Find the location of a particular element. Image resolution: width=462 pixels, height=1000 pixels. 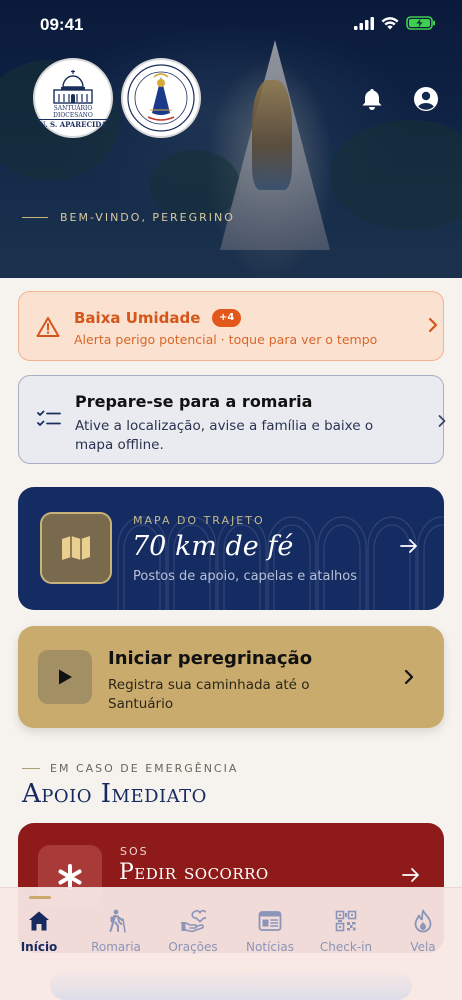

battery-charging-icon is located at coordinates (420, 23).